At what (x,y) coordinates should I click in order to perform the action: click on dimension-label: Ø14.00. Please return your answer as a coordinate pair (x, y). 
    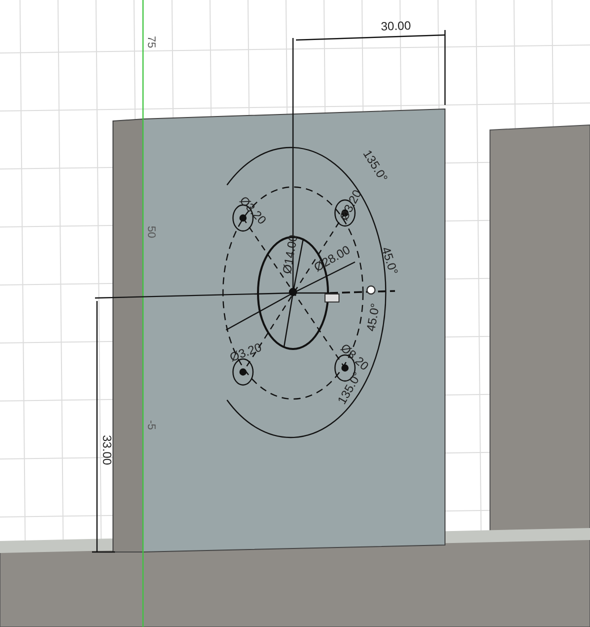
    Looking at the image, I should click on (290, 254).